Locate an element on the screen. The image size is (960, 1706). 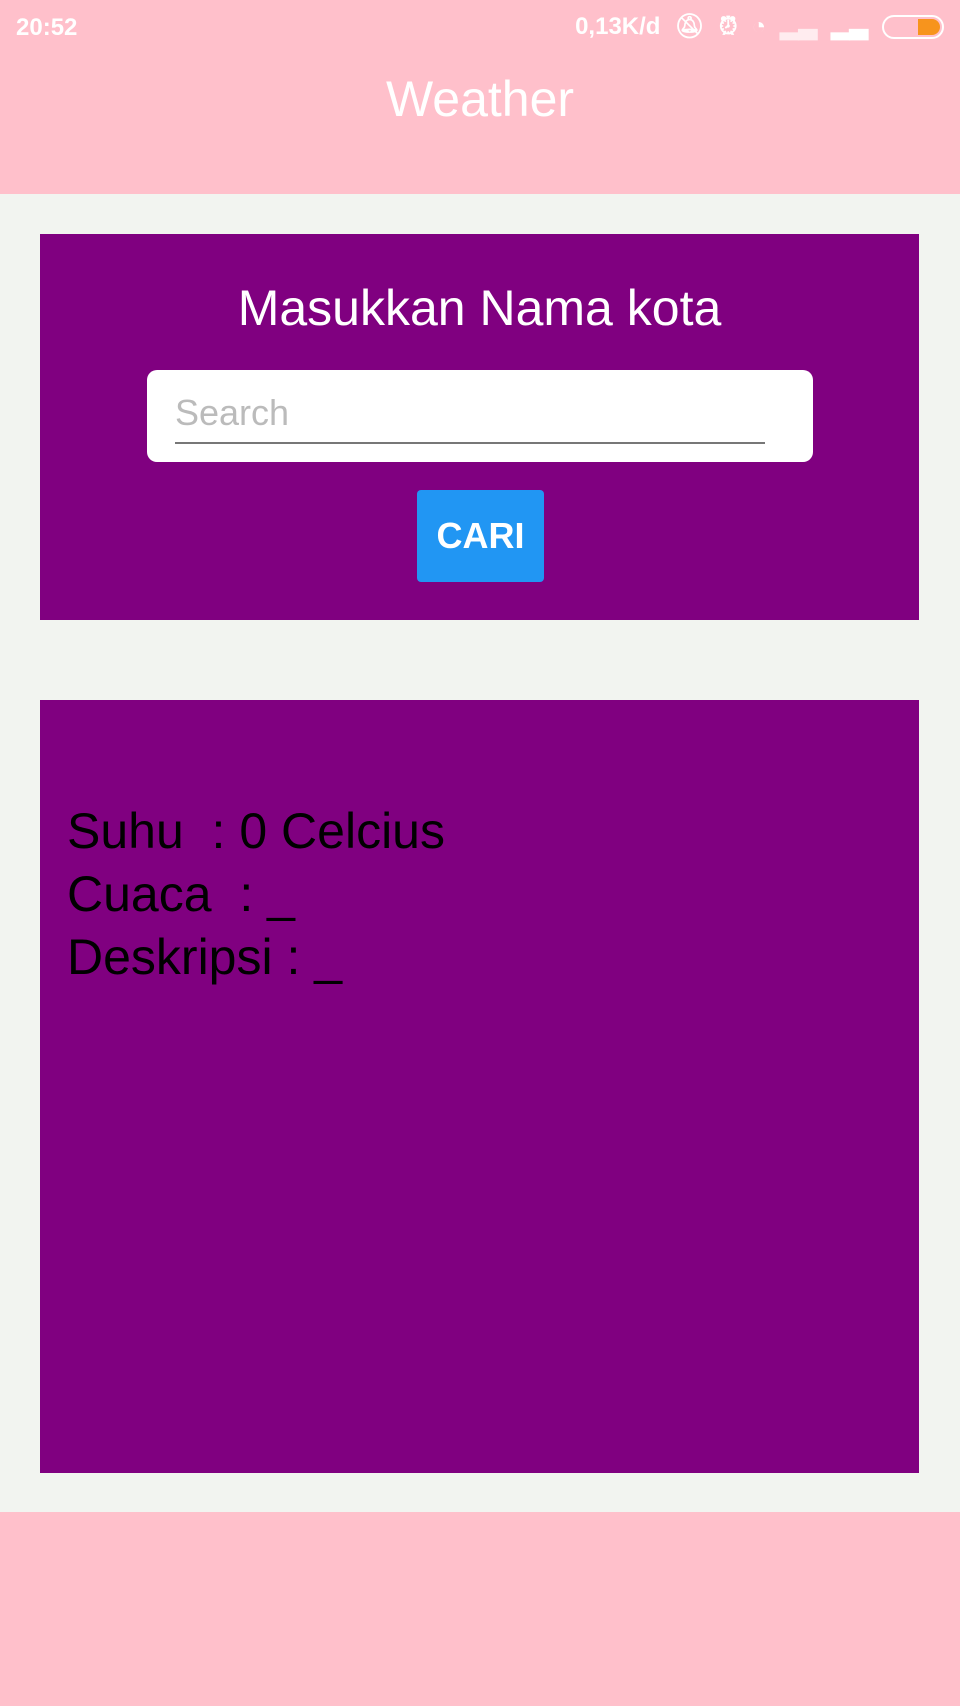
weather-text: Cuaca : _ is located at coordinates (181, 894).